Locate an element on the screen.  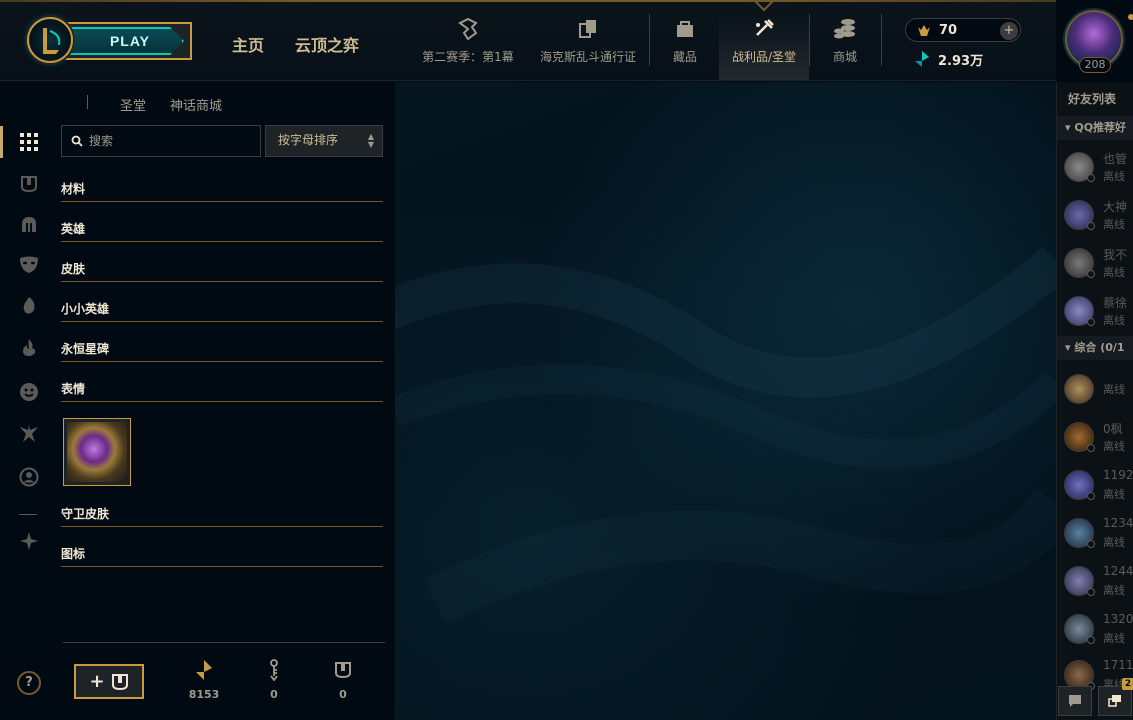
friend-group-label: 综合 (0/1 is located at coordinates (1099, 347).